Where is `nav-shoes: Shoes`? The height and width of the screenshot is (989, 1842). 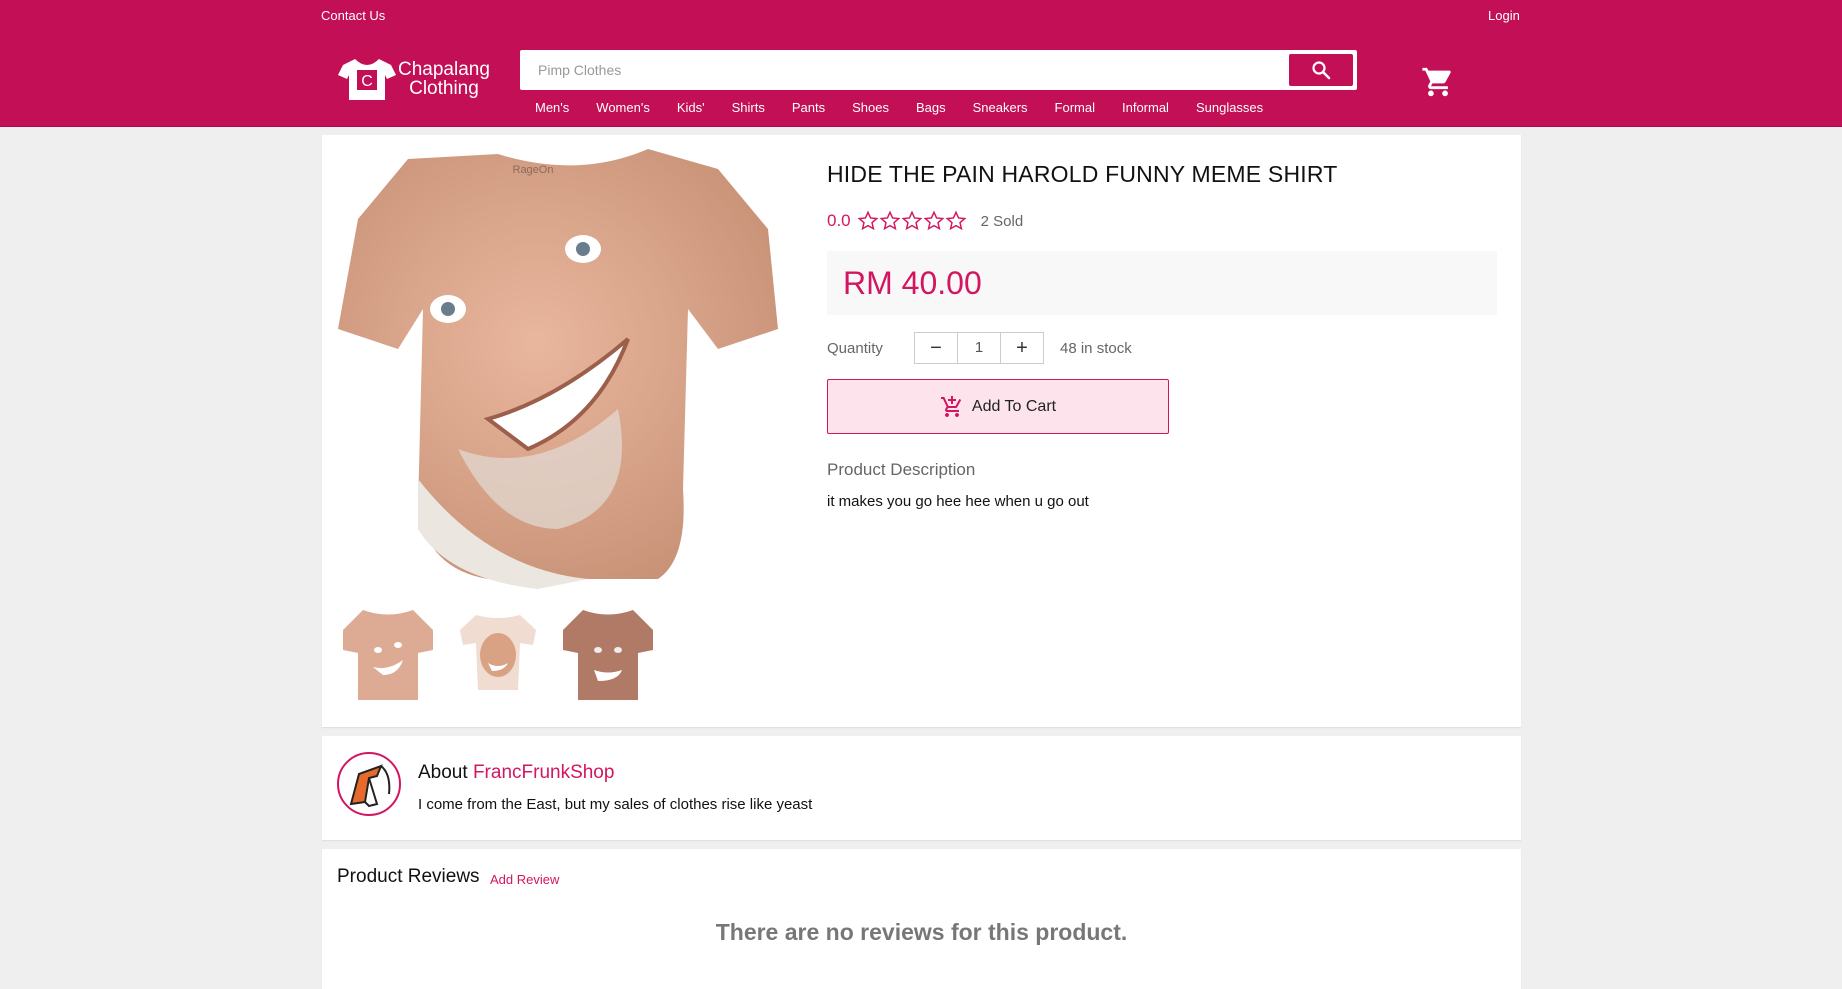
nav-shoes: Shoes is located at coordinates (870, 107).